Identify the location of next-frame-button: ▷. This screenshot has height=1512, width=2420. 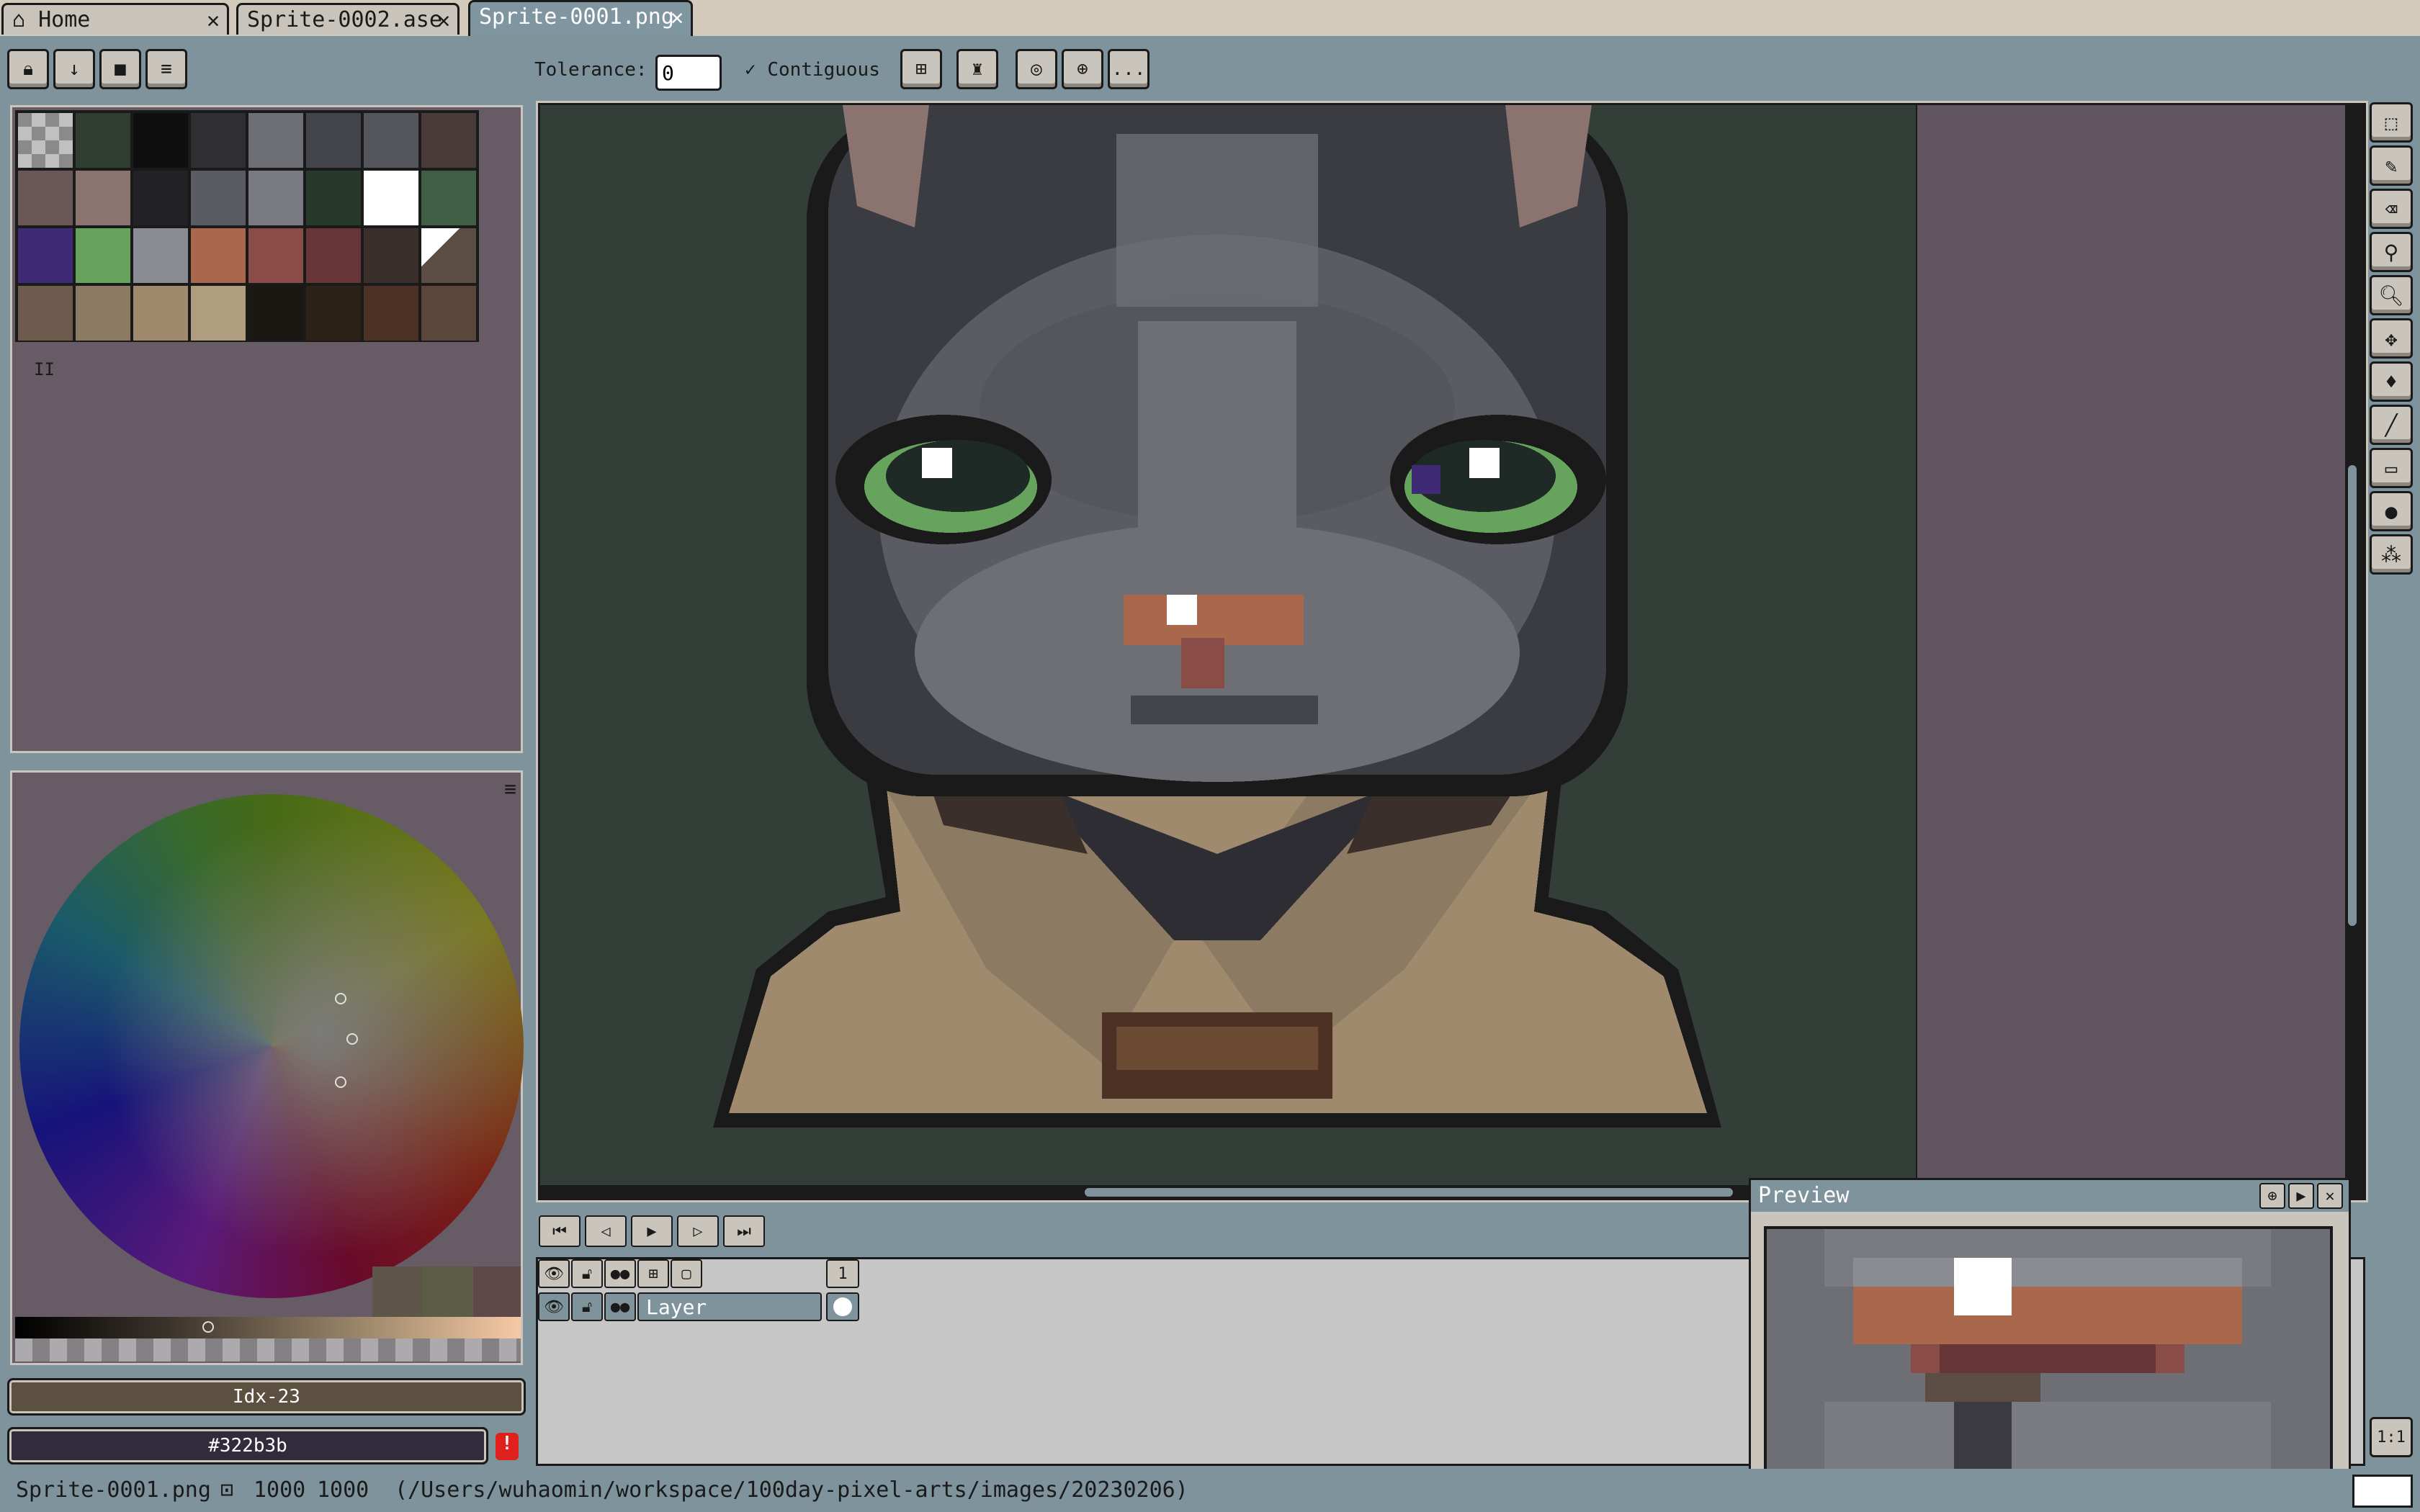
(698, 1231).